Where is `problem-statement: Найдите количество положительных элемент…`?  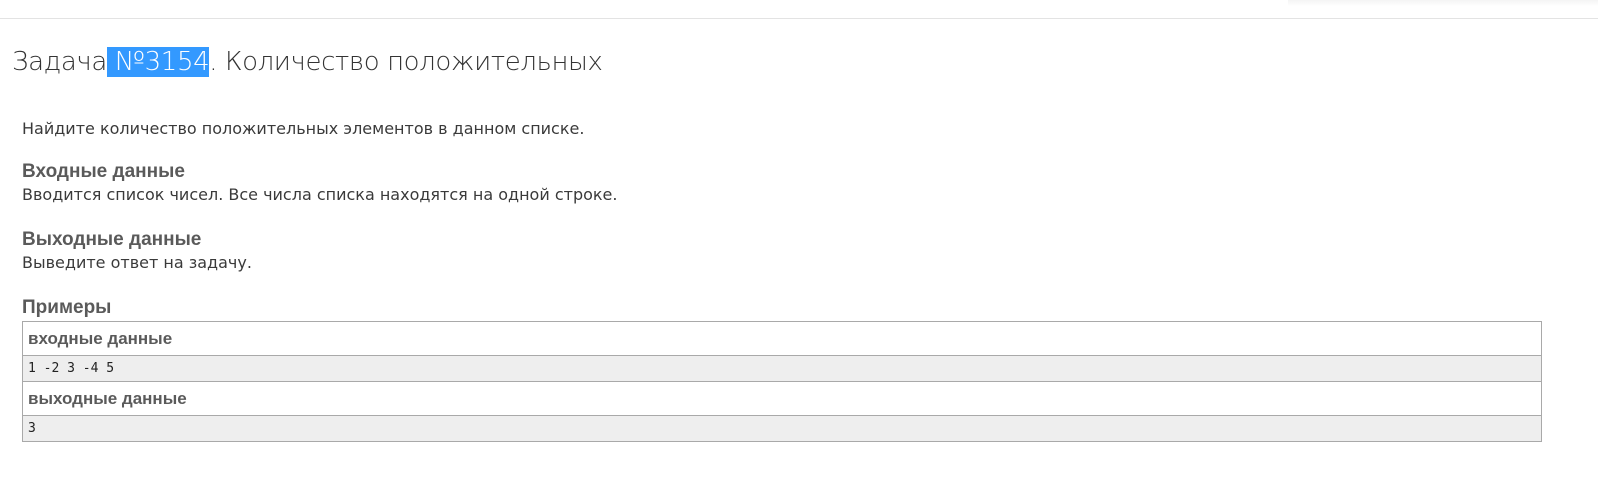
problem-statement: Найдите количество положительных элемент… is located at coordinates (303, 129).